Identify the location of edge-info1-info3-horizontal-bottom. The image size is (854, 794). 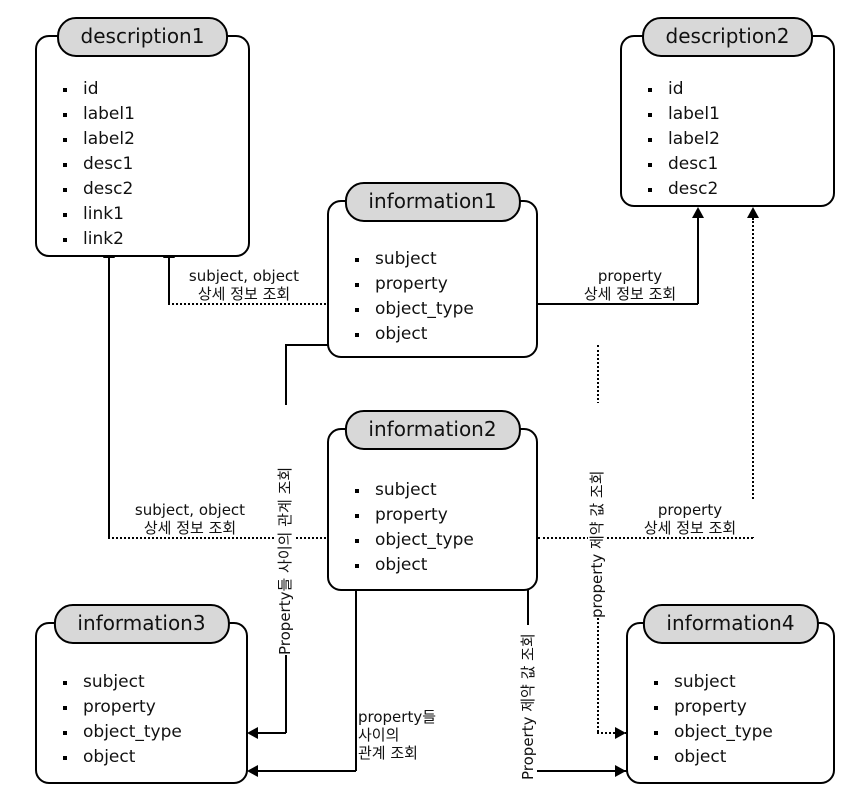
(272, 733).